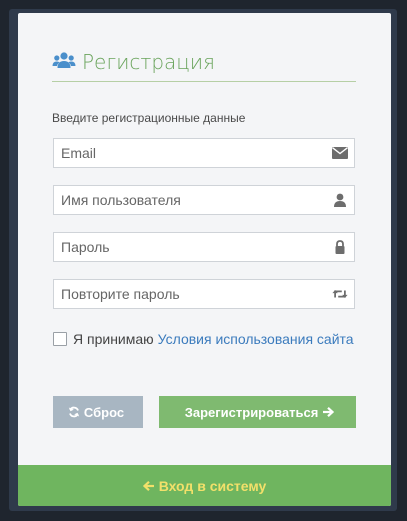 The width and height of the screenshot is (407, 521). Describe the element at coordinates (340, 294) in the screenshot. I see `retweet-icon` at that location.